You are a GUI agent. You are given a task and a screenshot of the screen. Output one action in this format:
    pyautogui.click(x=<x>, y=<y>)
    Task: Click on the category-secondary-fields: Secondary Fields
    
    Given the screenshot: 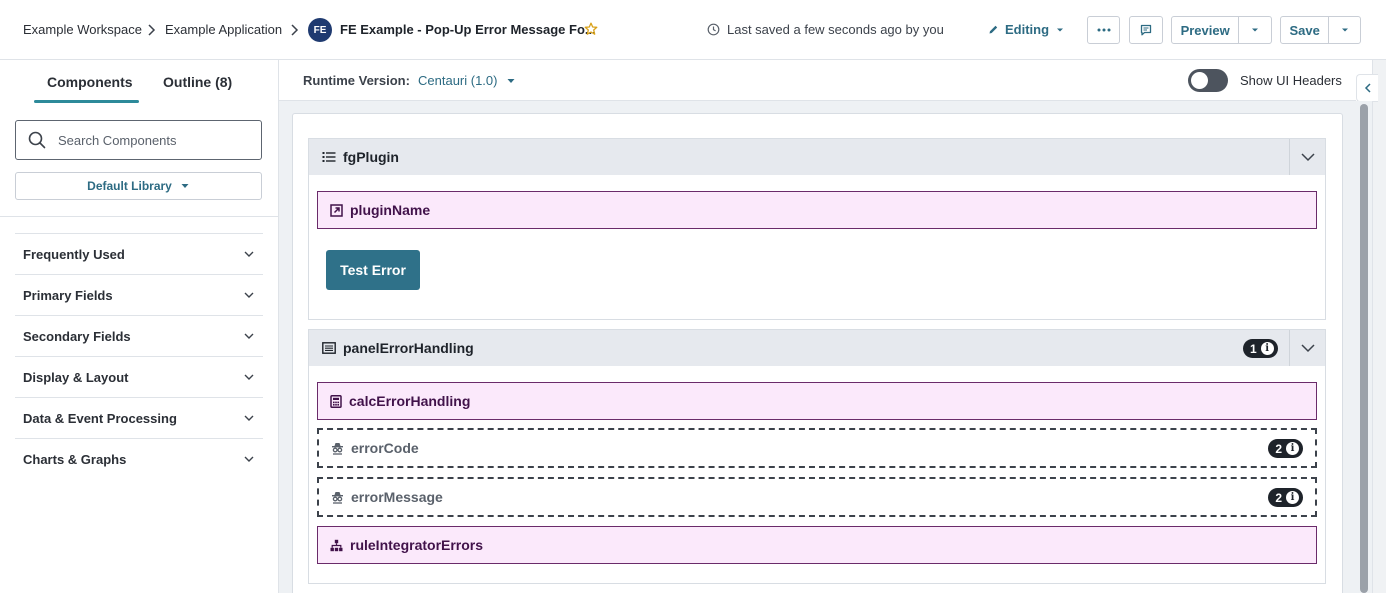 What is the action you would take?
    pyautogui.click(x=139, y=335)
    